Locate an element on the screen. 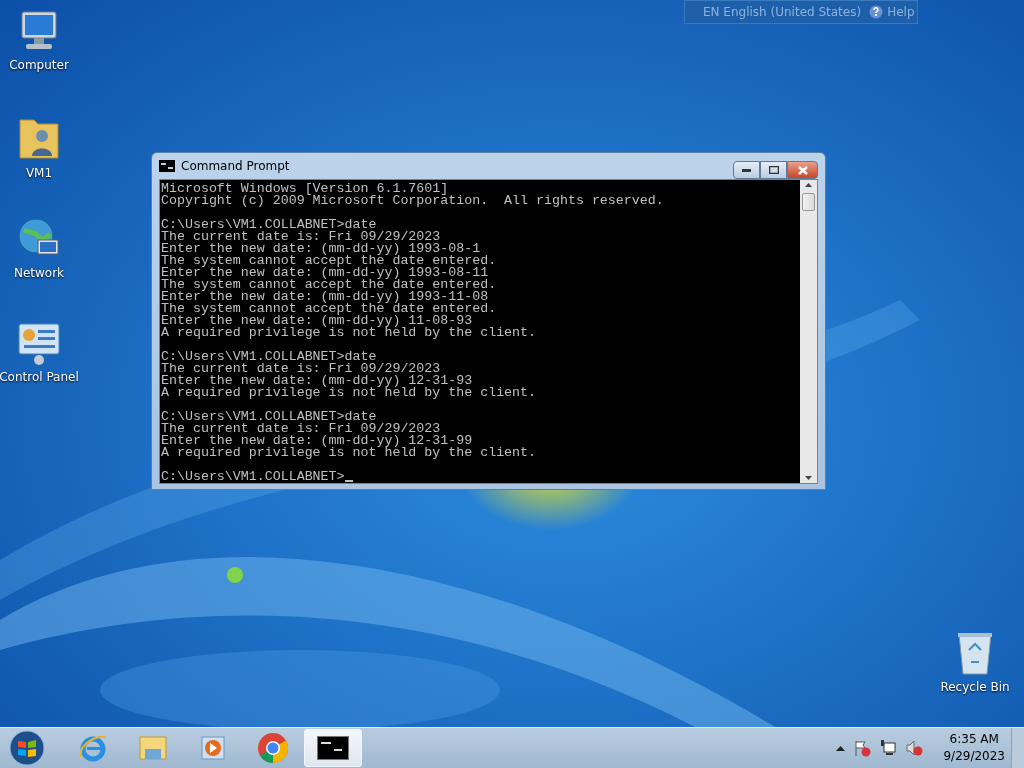 The width and height of the screenshot is (1024, 768). console-line: Enter the new date: (mm-dd-yy) 1993-08-1 is located at coordinates (321, 249).